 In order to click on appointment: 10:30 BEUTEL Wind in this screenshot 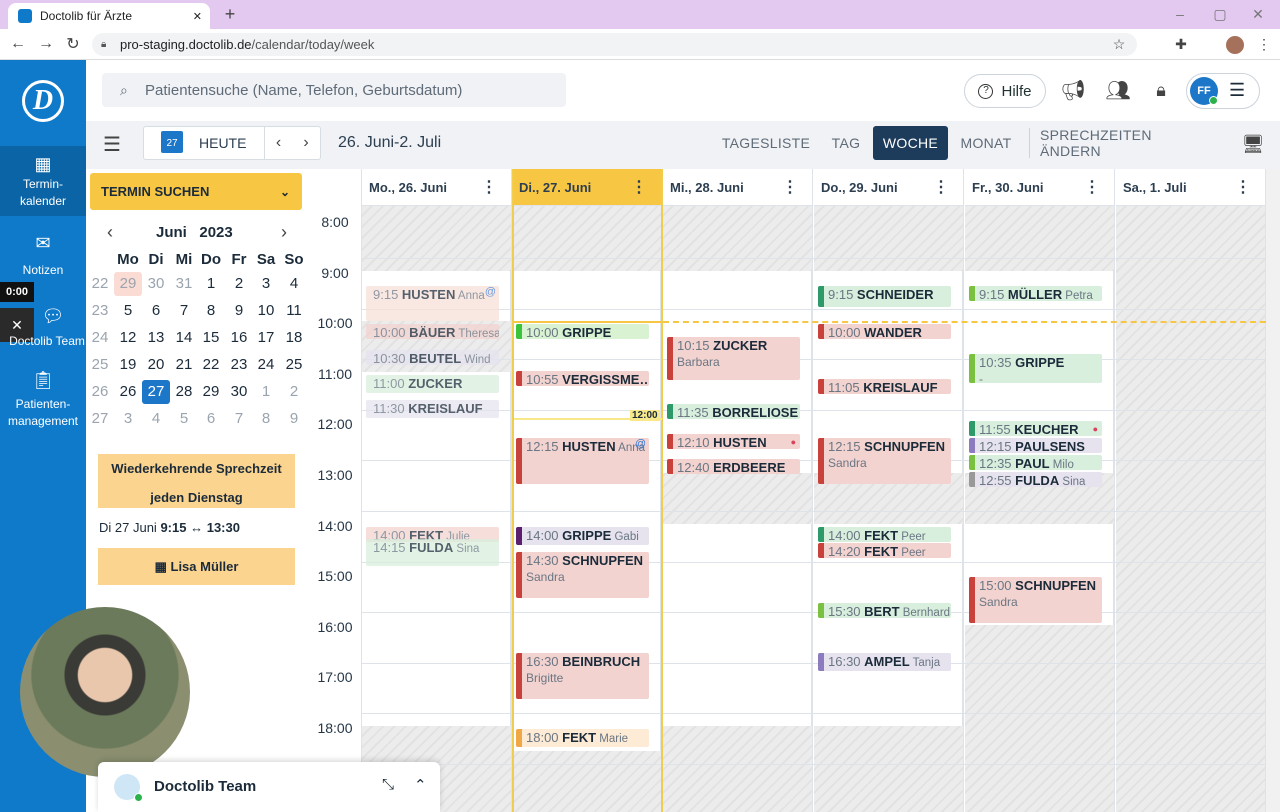, I will do `click(432, 357)`.